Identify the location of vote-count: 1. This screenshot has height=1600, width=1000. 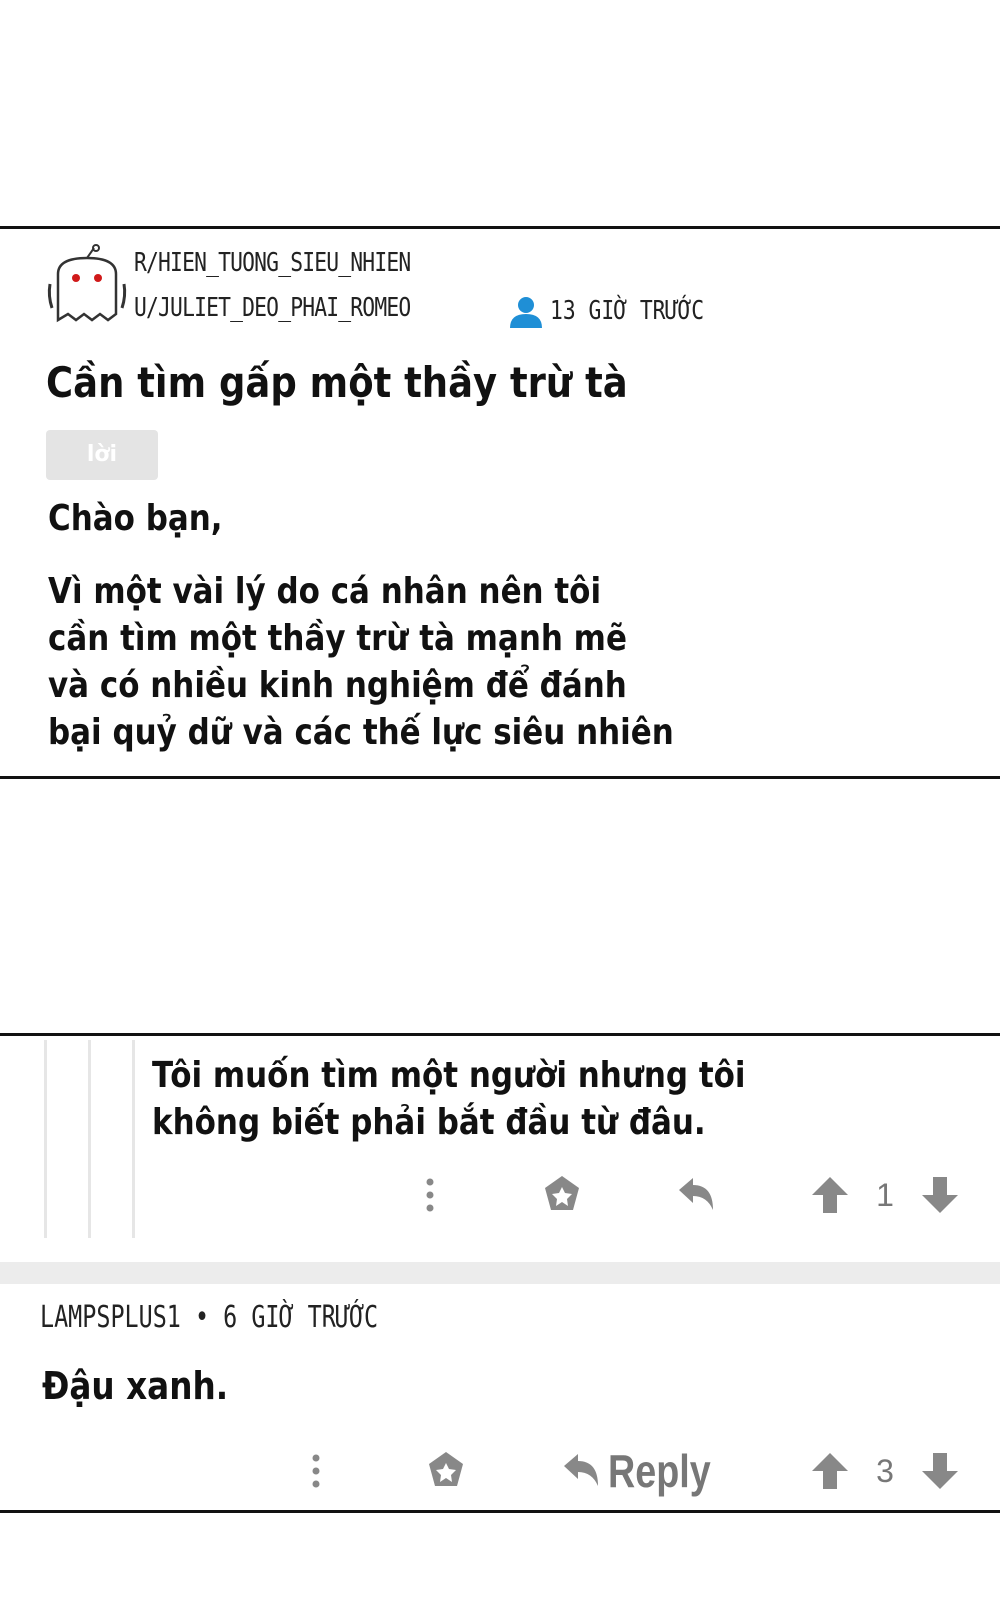
(885, 1194).